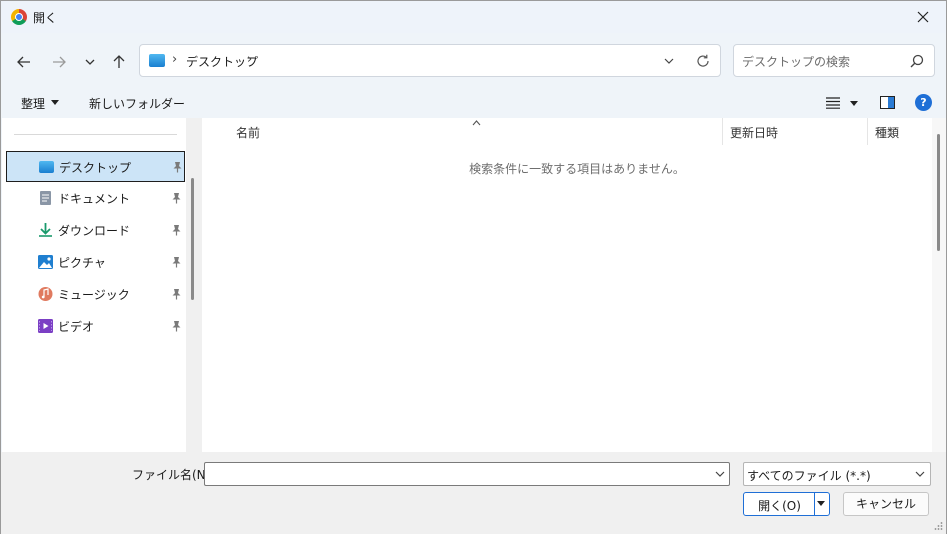 Image resolution: width=947 pixels, height=534 pixels. I want to click on open-button-label: 開く(O), so click(779, 506).